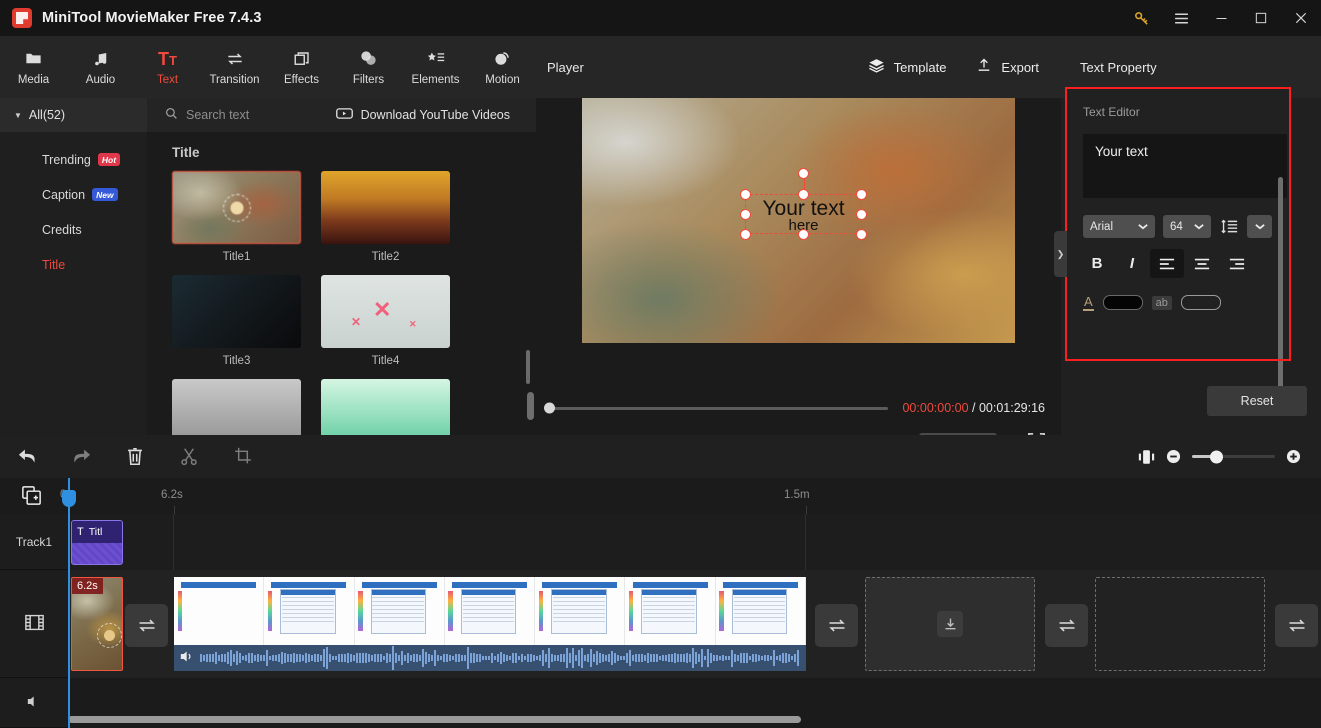 This screenshot has height=728, width=1321. I want to click on resize-handle-tc, so click(803, 194).